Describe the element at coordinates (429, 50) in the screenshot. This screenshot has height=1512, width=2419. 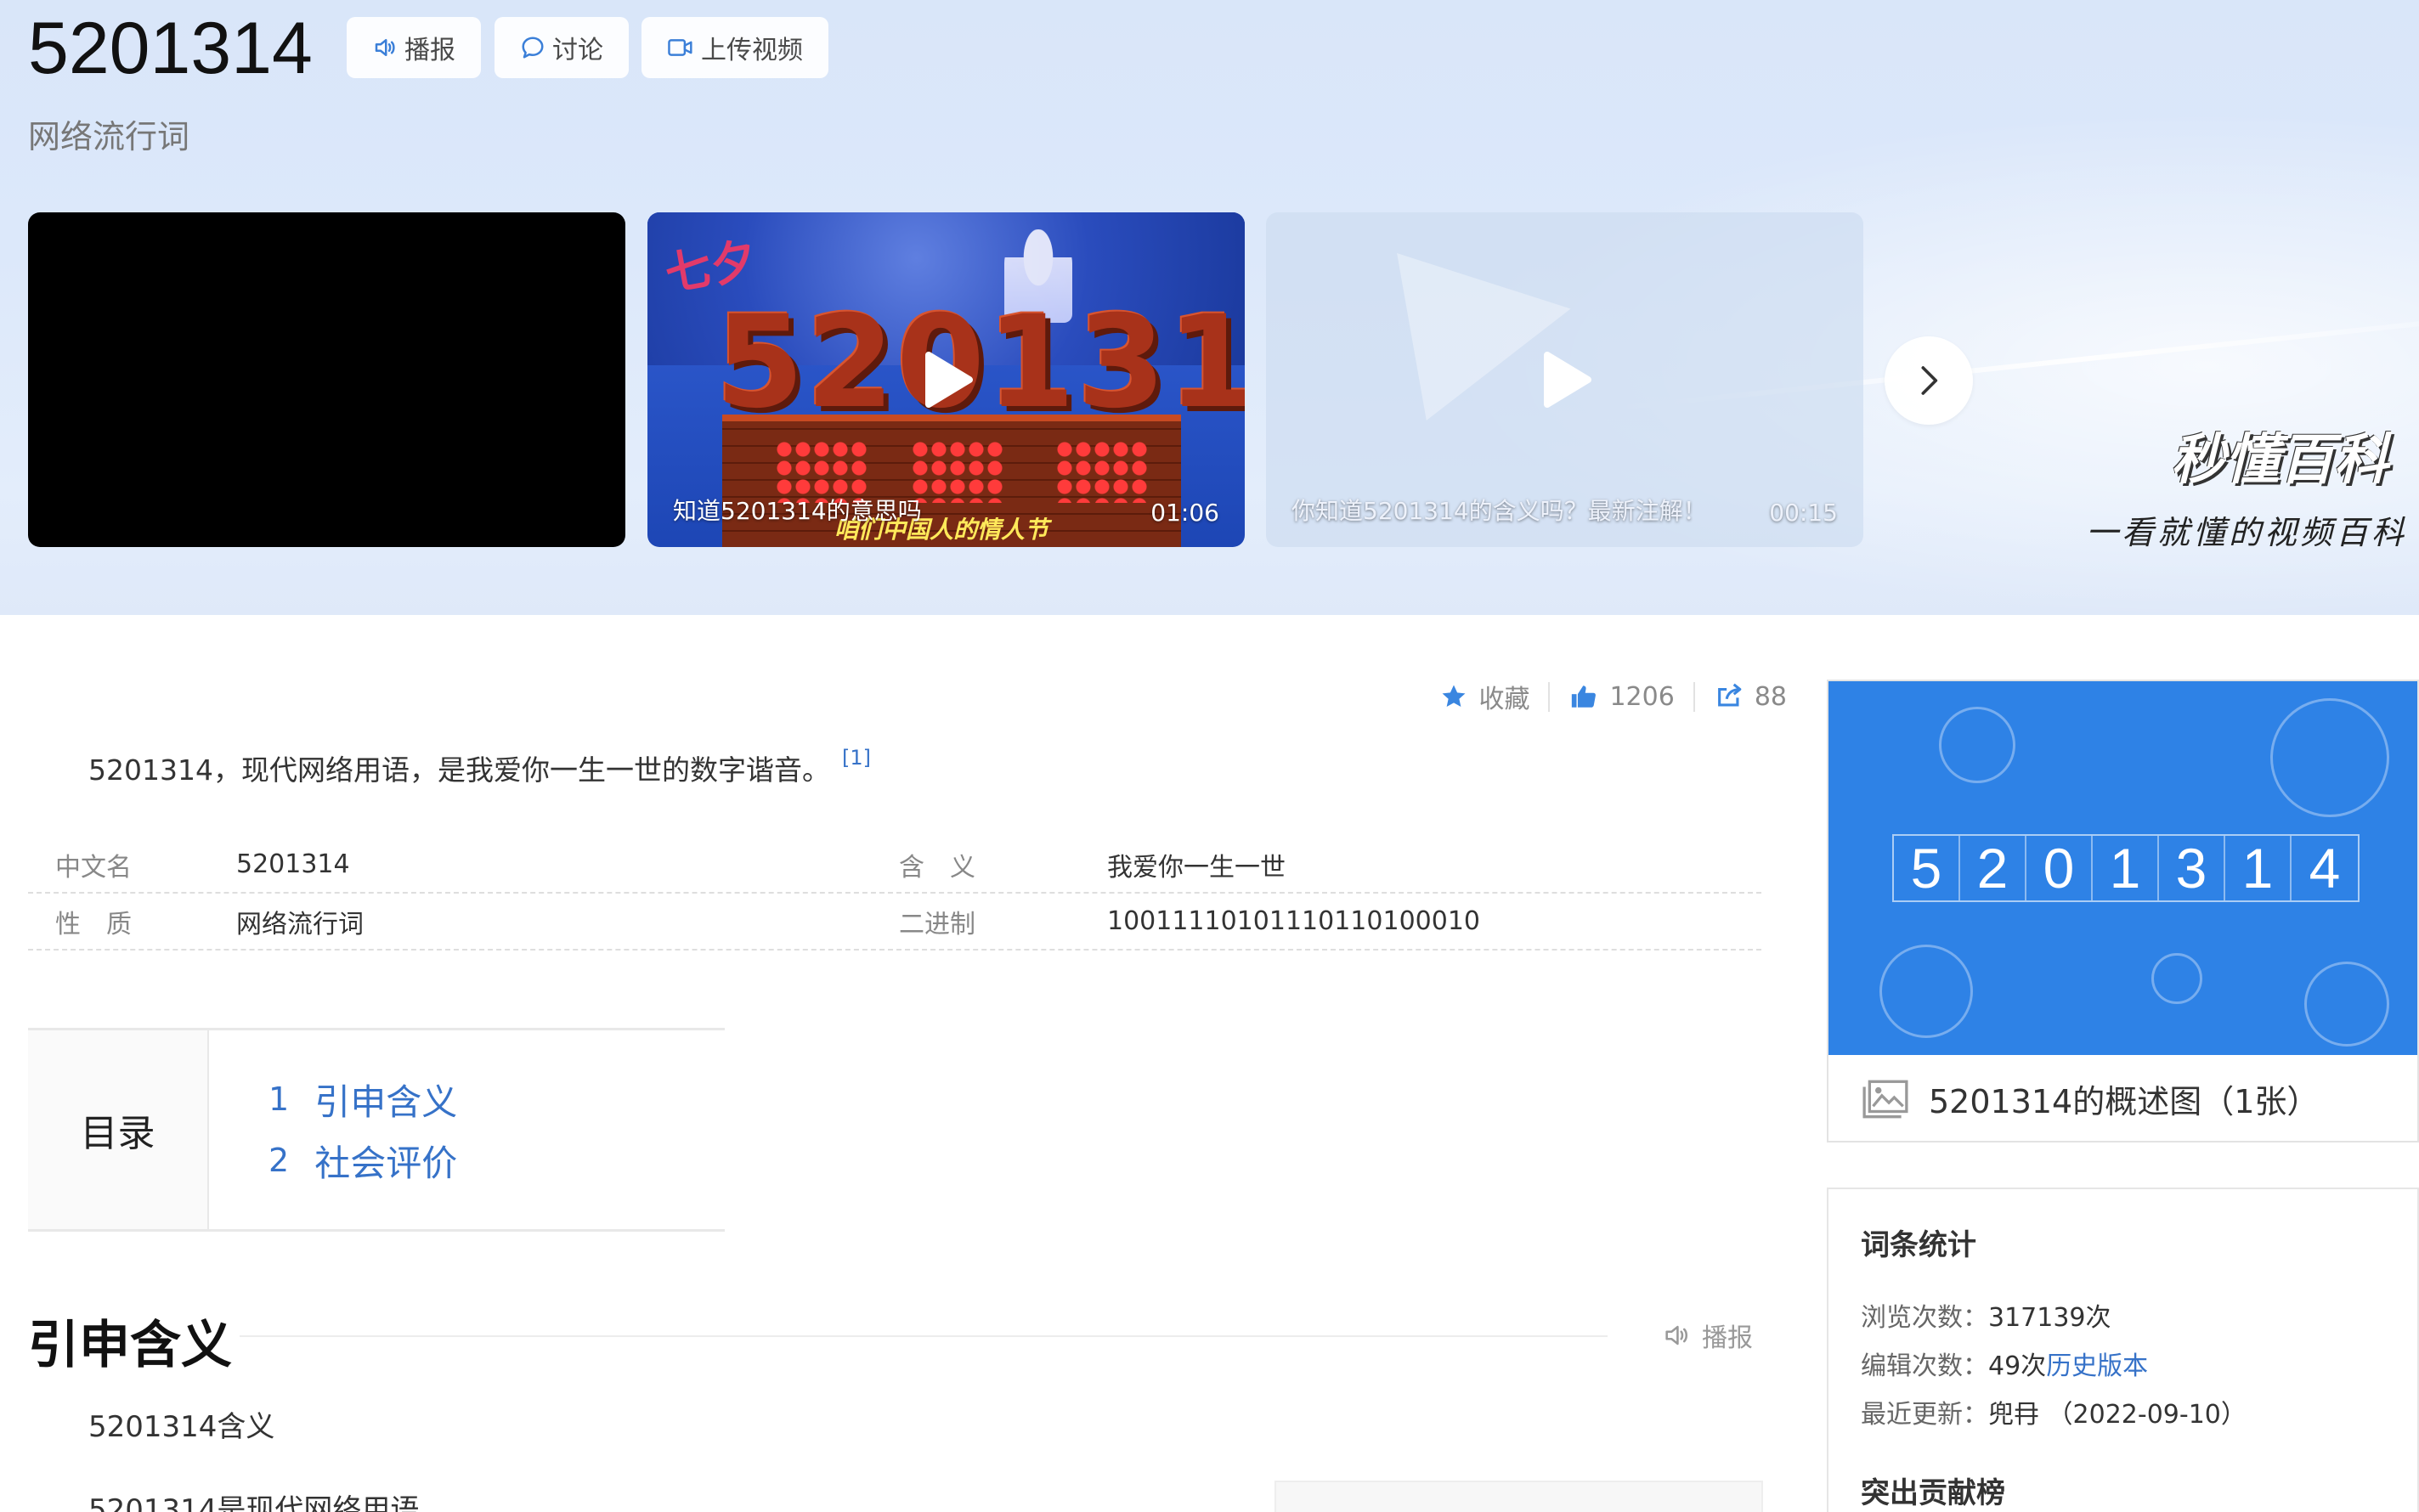
I see `broadcast-label: 播报` at that location.